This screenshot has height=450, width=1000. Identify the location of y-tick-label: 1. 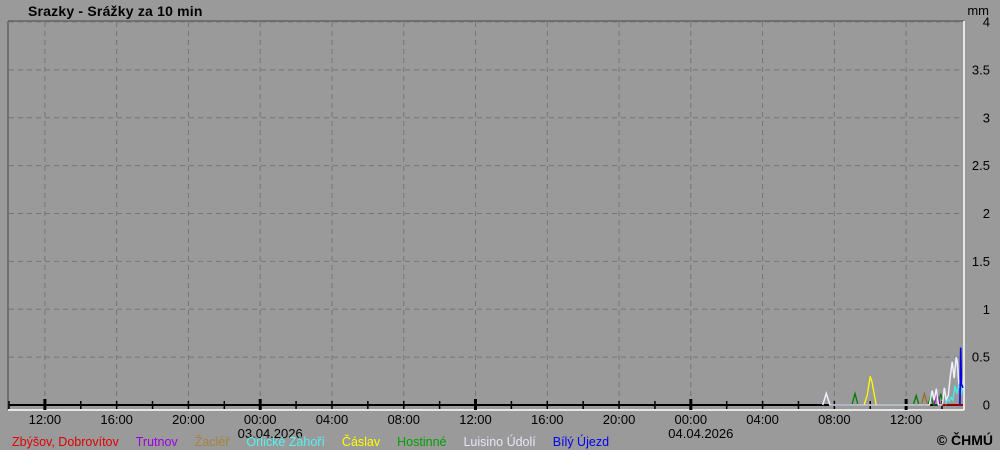
(986, 309).